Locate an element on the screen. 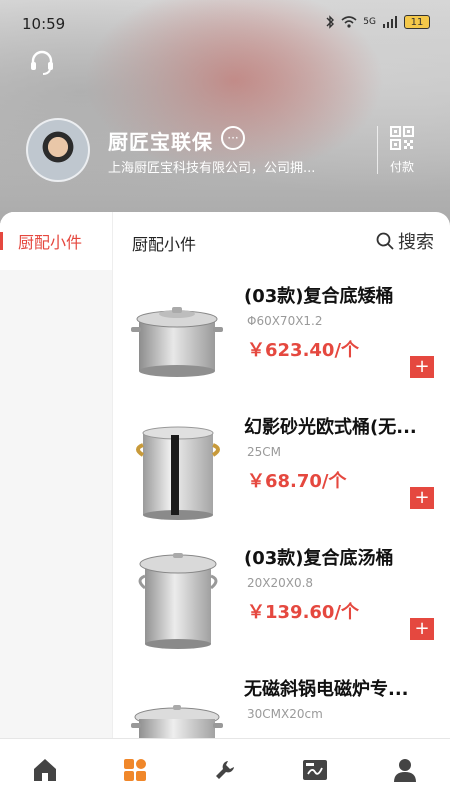 This screenshot has width=450, height=800. company-name: 厨匠宝联保 is located at coordinates (160, 142).